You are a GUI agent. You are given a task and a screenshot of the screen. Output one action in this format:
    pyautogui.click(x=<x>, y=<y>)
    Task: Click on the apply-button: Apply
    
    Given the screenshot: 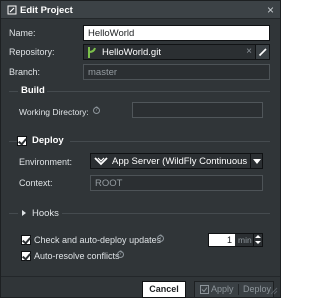 What is the action you would take?
    pyautogui.click(x=222, y=289)
    